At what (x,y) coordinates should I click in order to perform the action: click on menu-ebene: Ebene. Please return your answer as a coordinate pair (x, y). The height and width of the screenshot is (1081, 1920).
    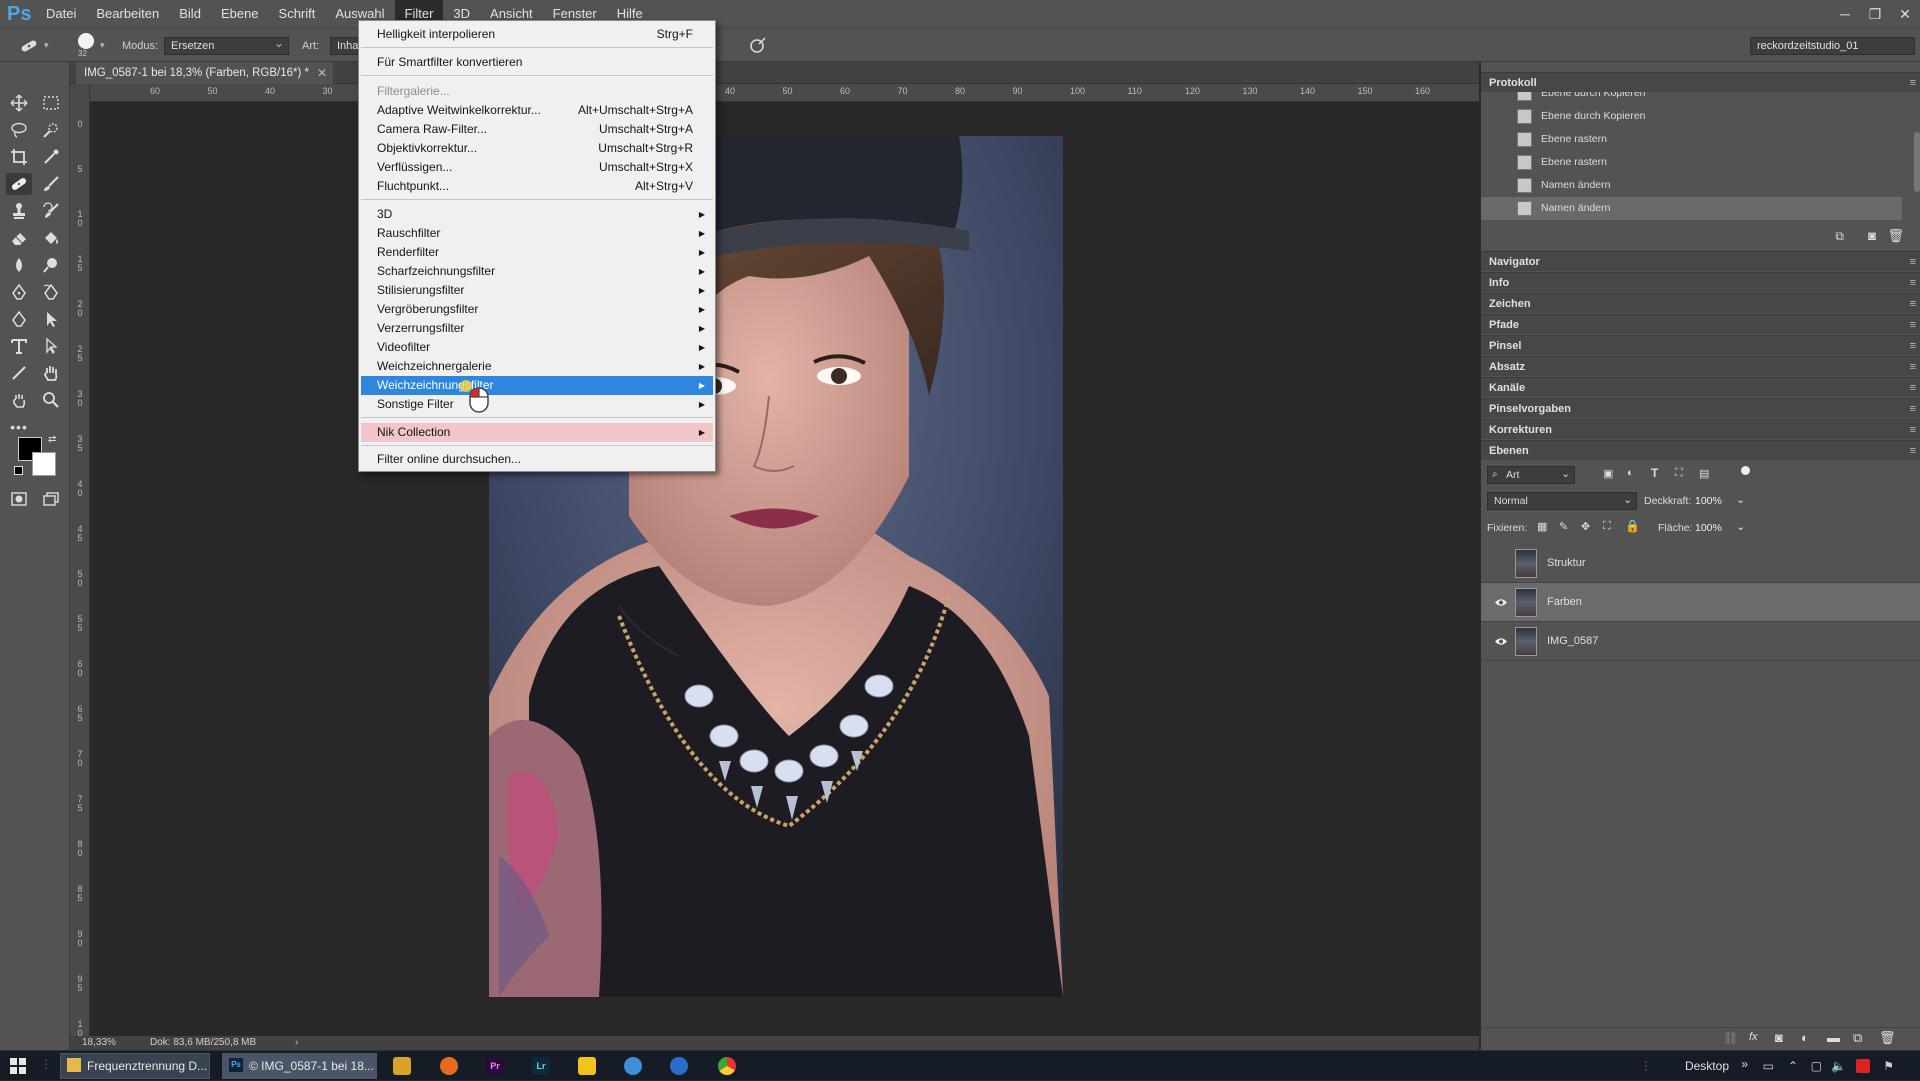
    Looking at the image, I should click on (240, 14).